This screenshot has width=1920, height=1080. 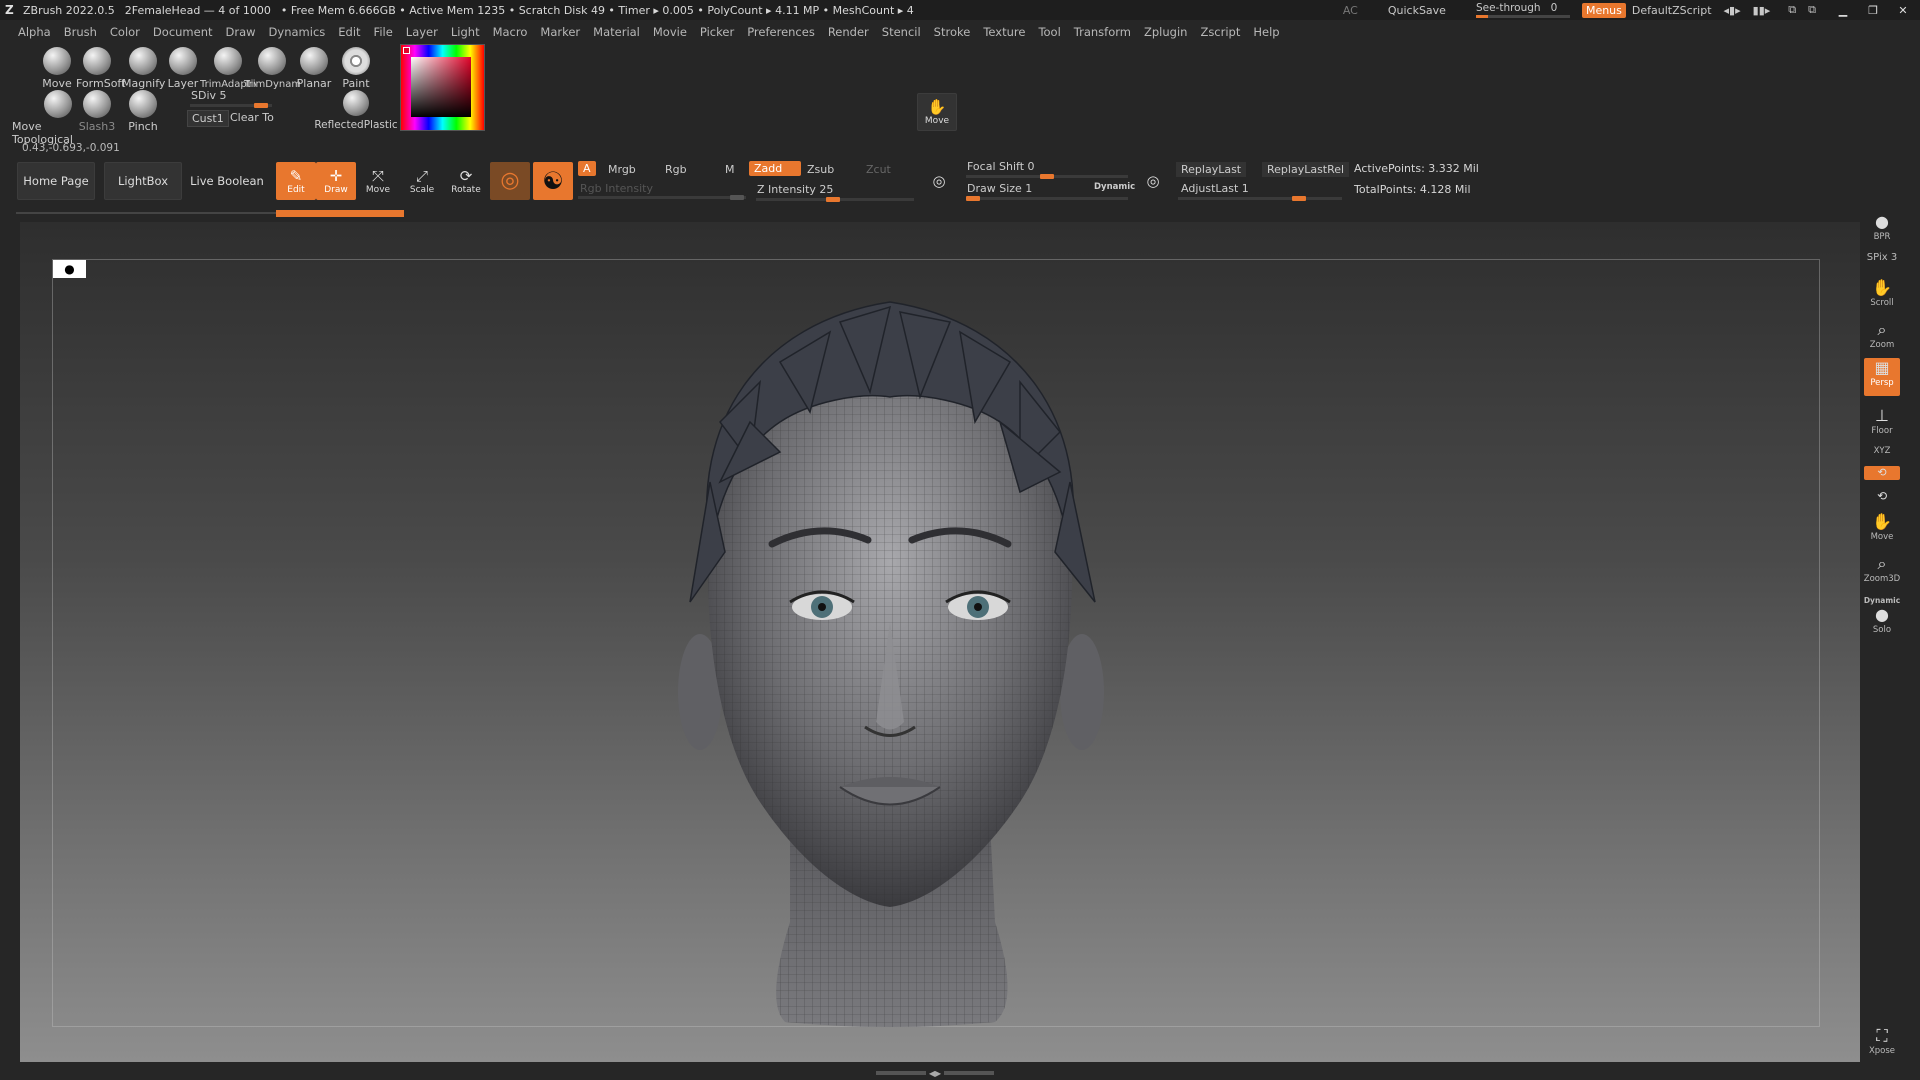 I want to click on solo-button: Dynamic ● Solo, so click(x=1882, y=615).